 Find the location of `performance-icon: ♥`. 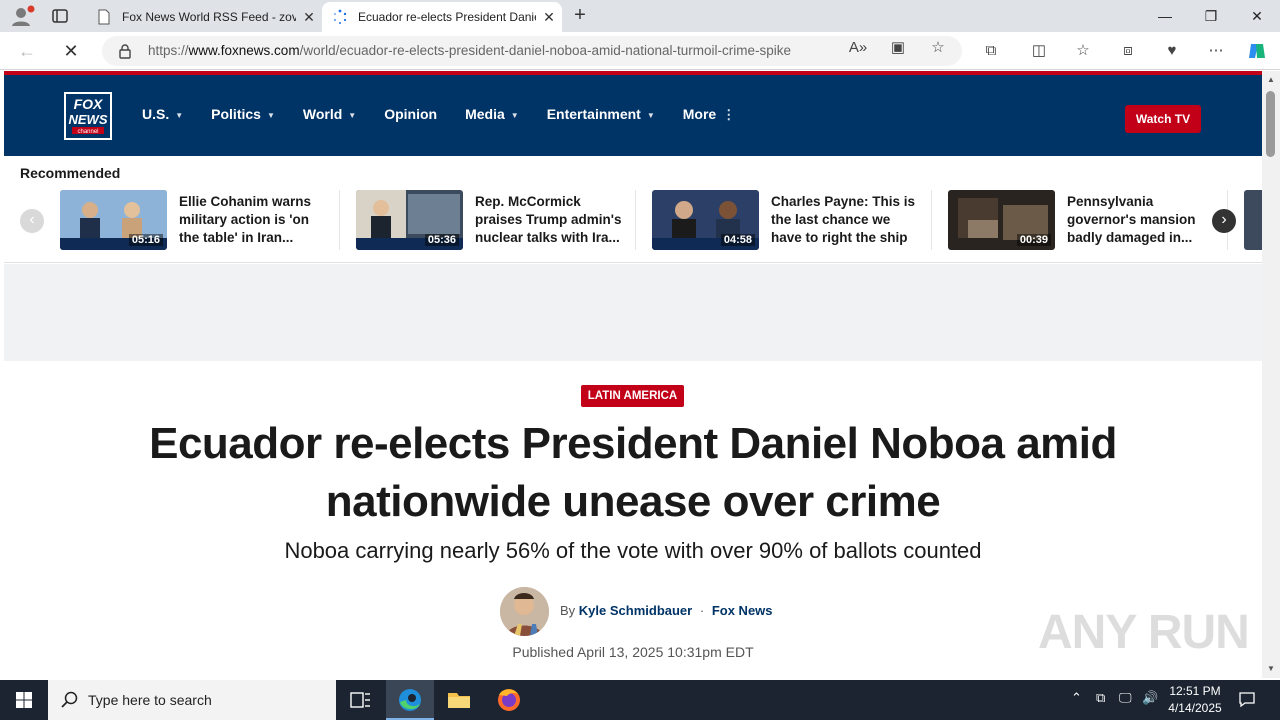

performance-icon: ♥ is located at coordinates (1172, 51).